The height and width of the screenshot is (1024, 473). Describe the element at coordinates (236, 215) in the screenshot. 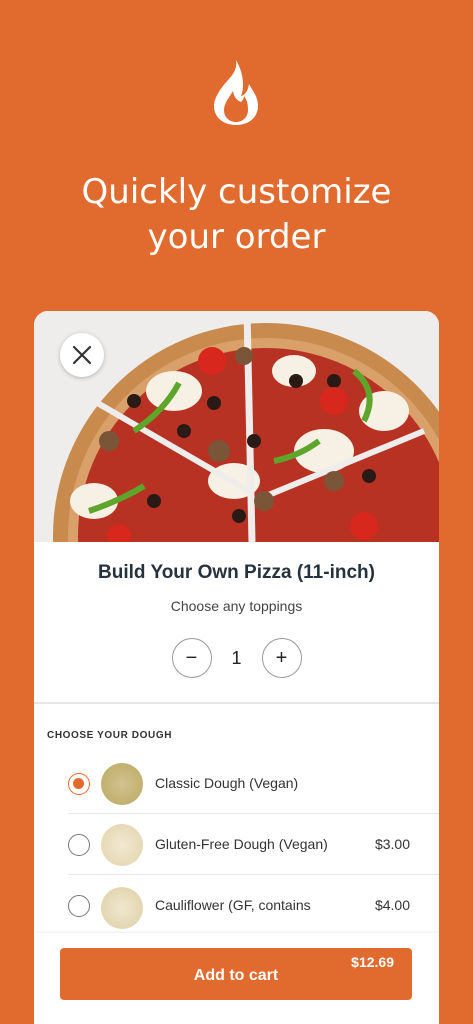

I see `promo-headline: Quickly customize your order` at that location.